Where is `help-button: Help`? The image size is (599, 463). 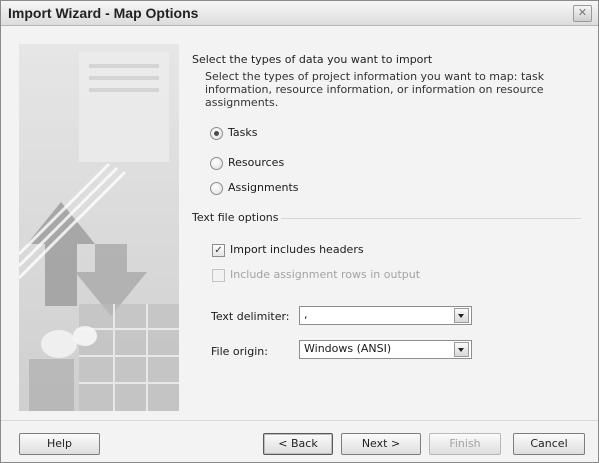 help-button: Help is located at coordinates (59, 444).